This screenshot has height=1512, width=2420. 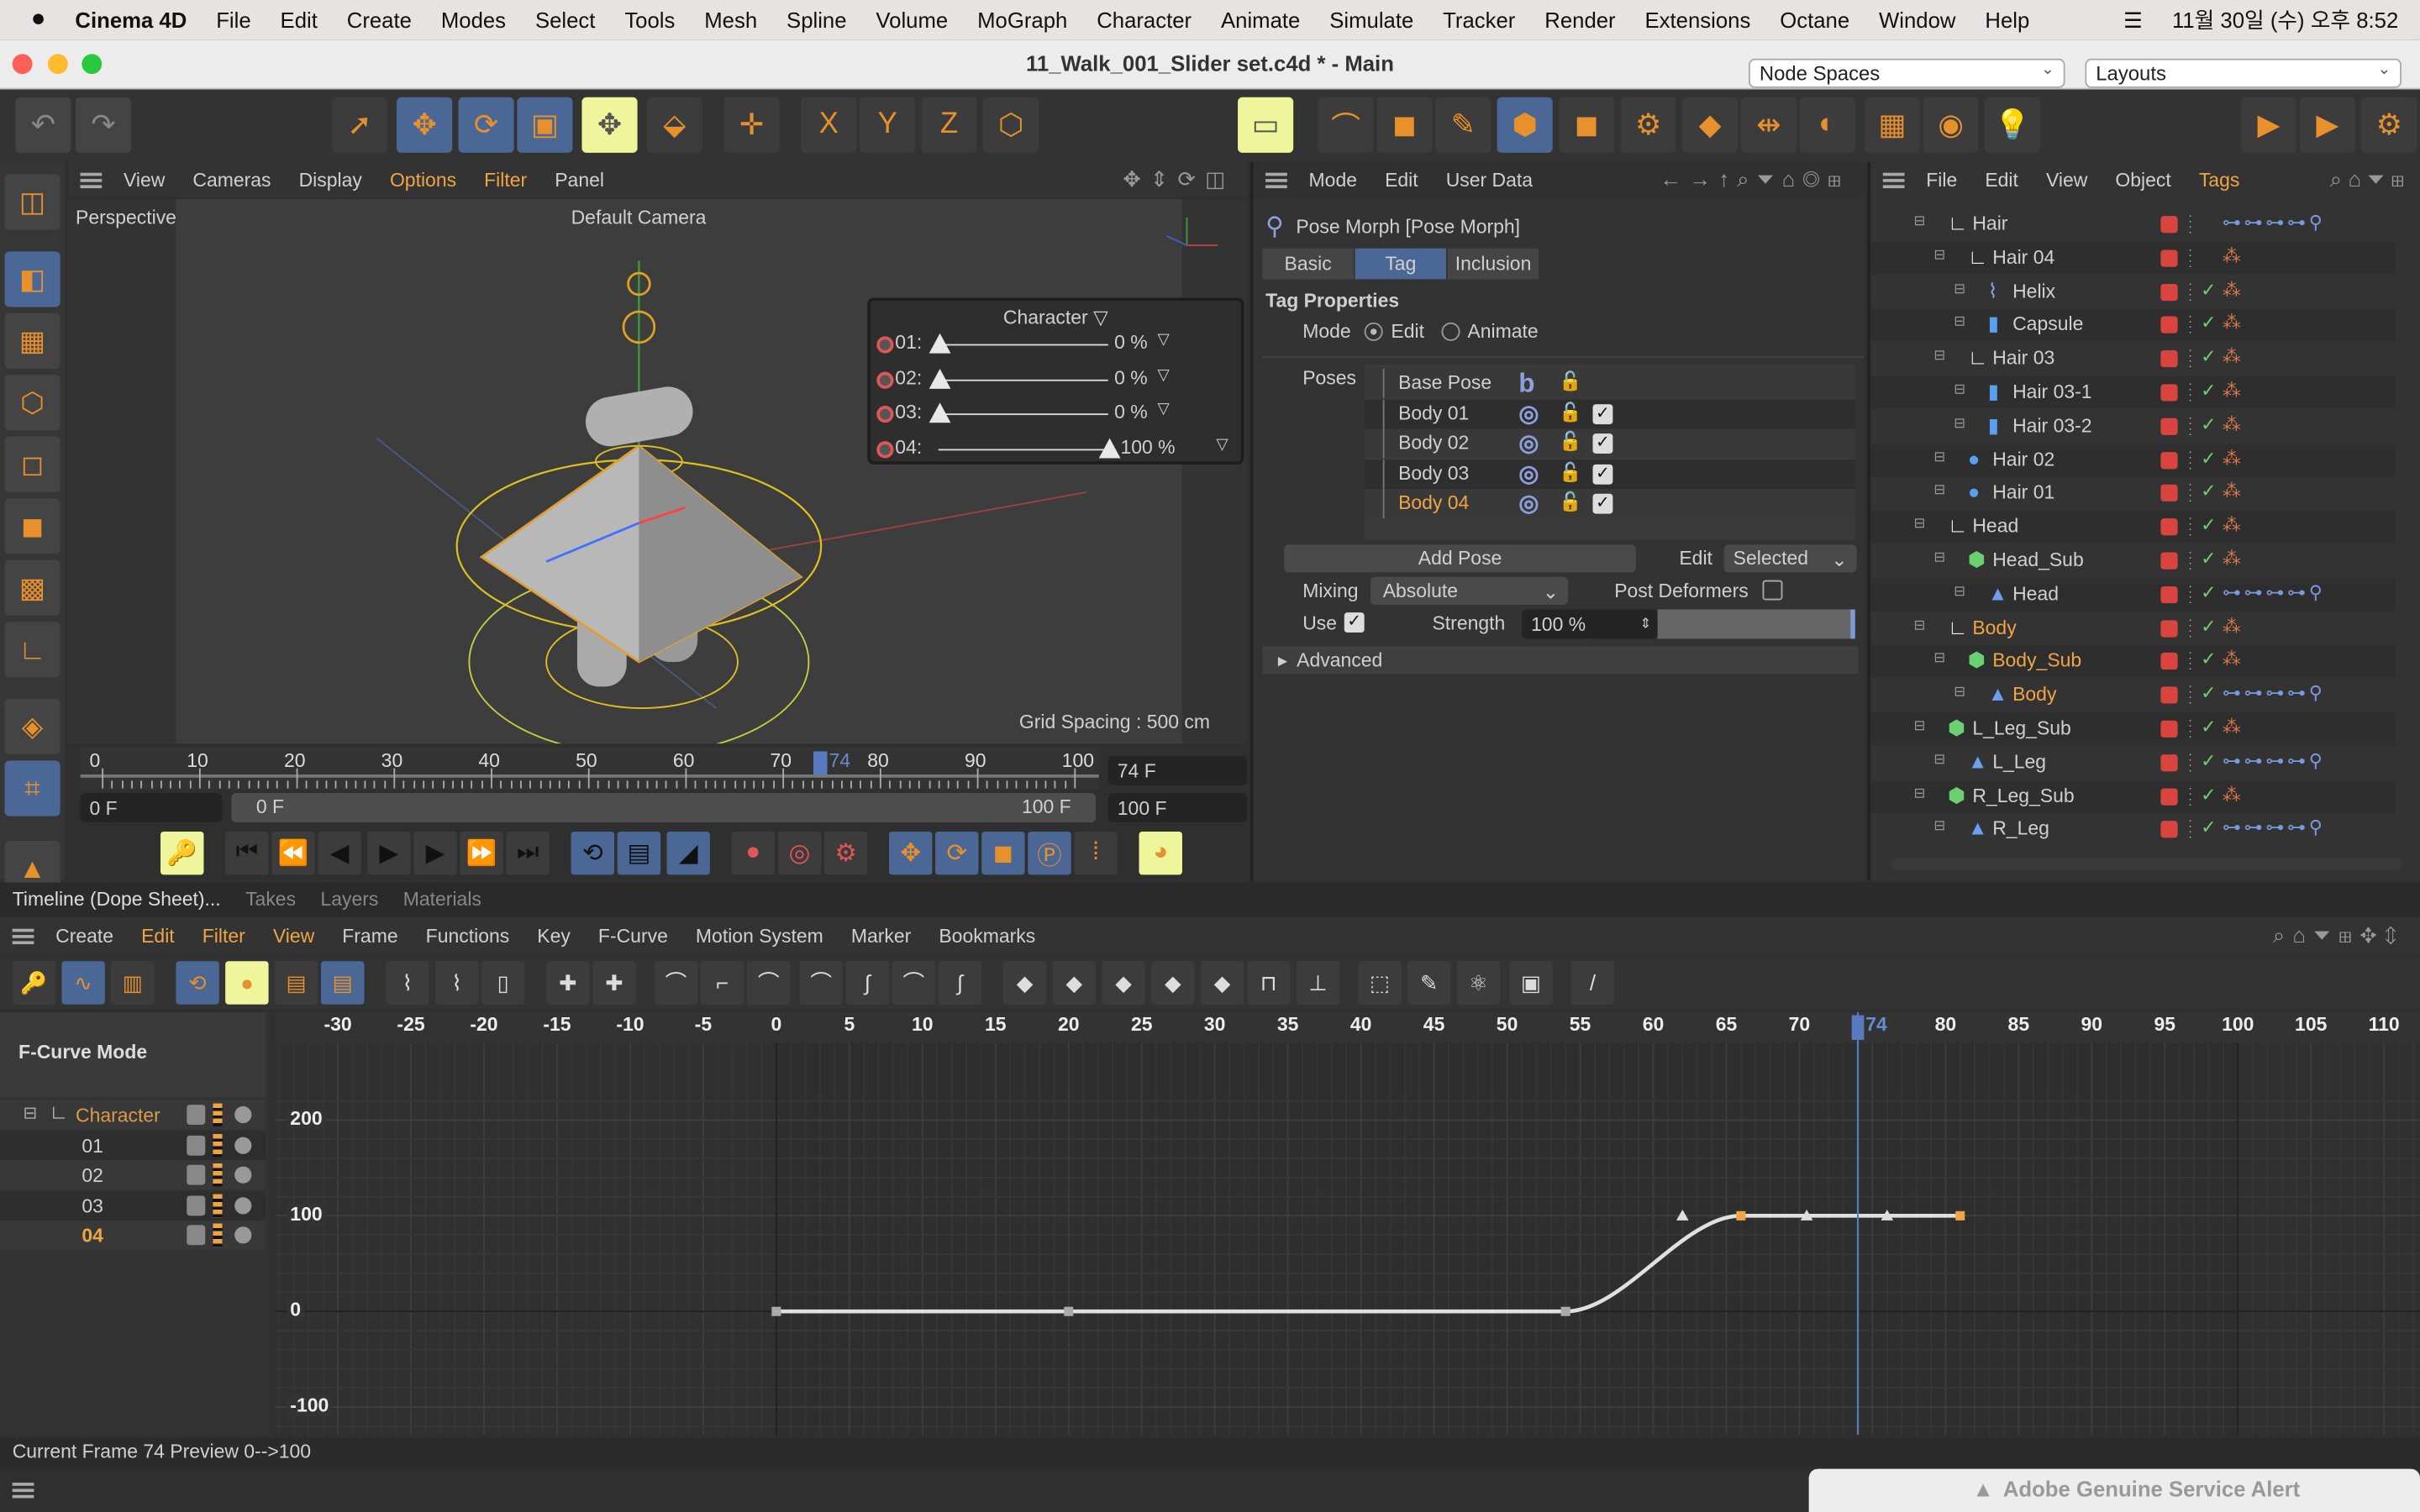 What do you see at coordinates (579, 180) in the screenshot?
I see `viewport-menu-panel: Panel` at bounding box center [579, 180].